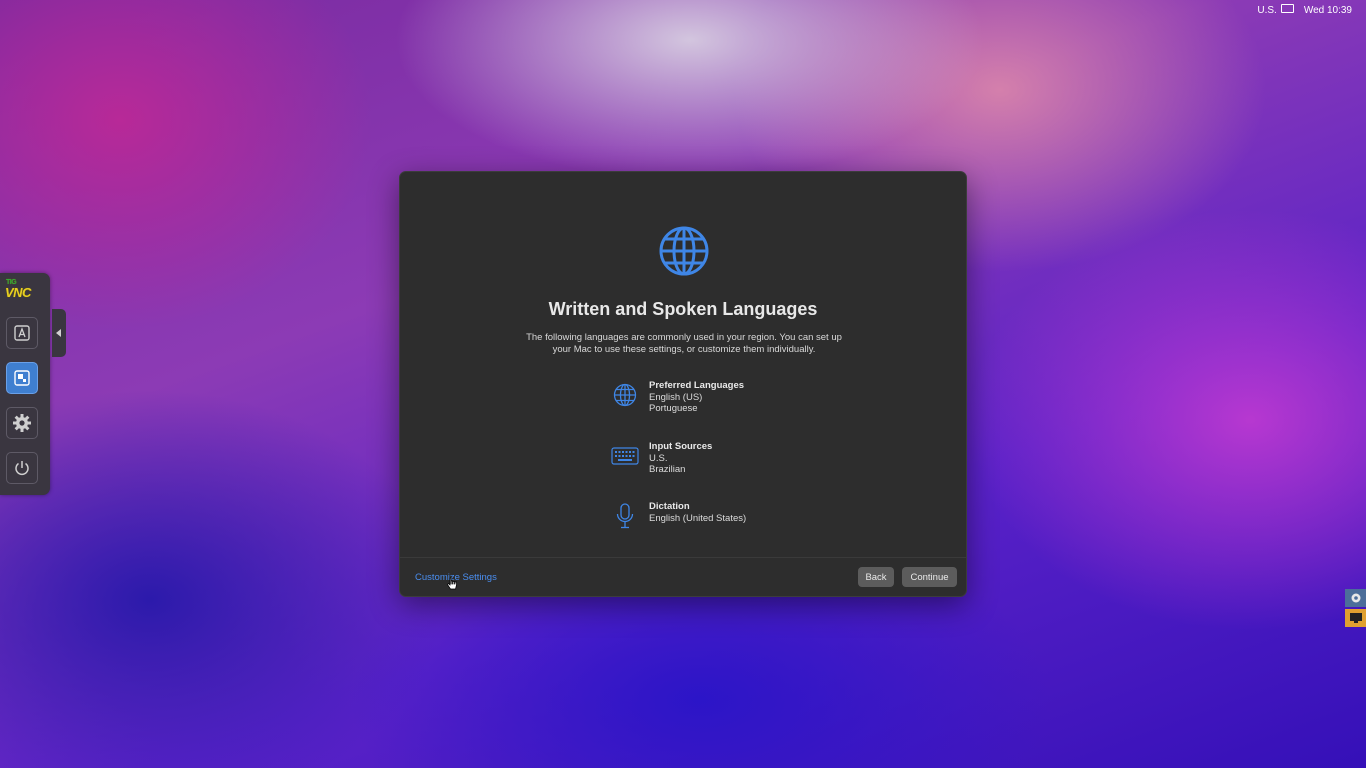 The height and width of the screenshot is (768, 1366). I want to click on power-button, so click(22, 468).